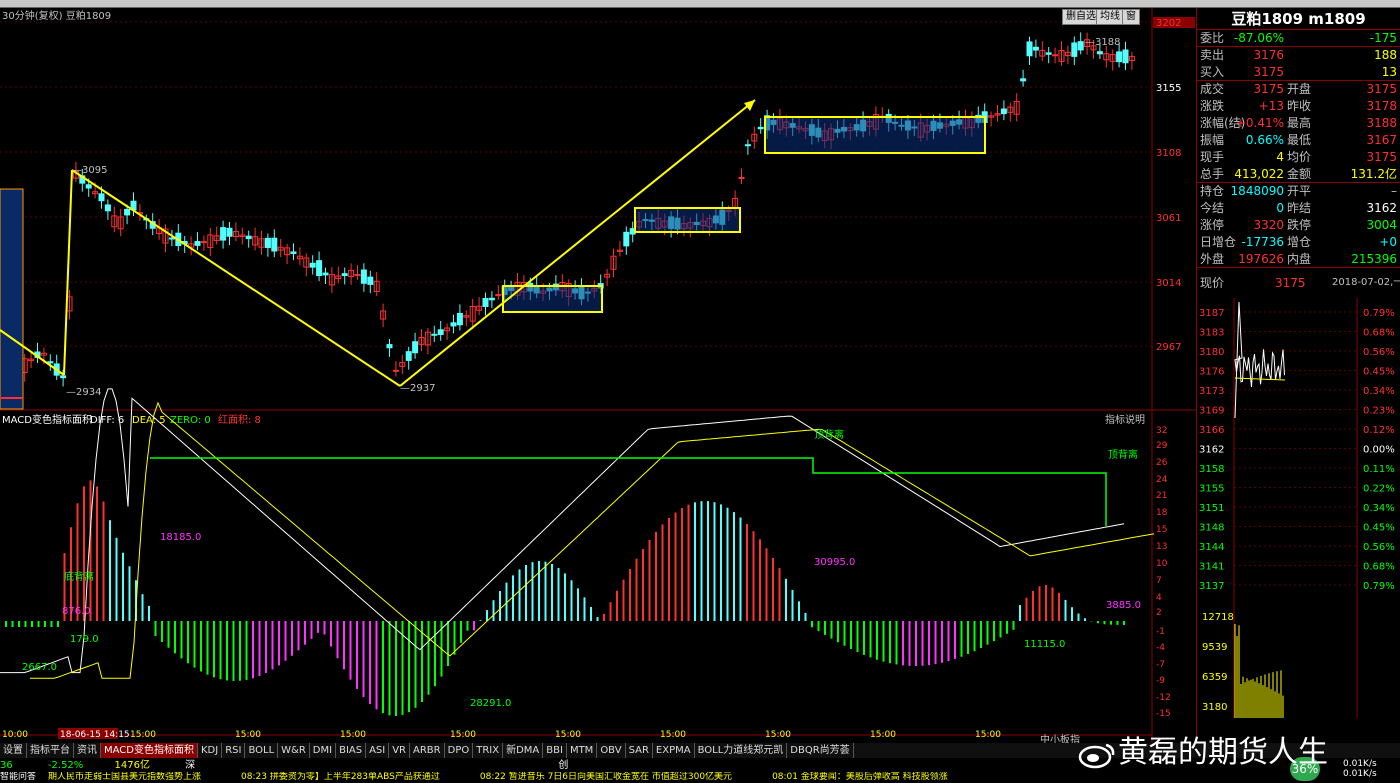  Describe the element at coordinates (351, 750) in the screenshot. I see `tab-9: BIAS` at that location.